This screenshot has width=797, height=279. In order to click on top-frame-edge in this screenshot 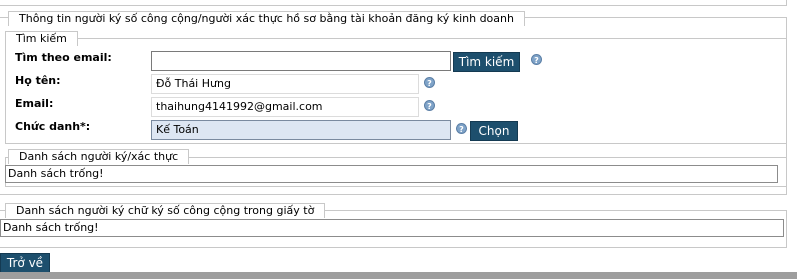, I will do `click(393, 3)`.